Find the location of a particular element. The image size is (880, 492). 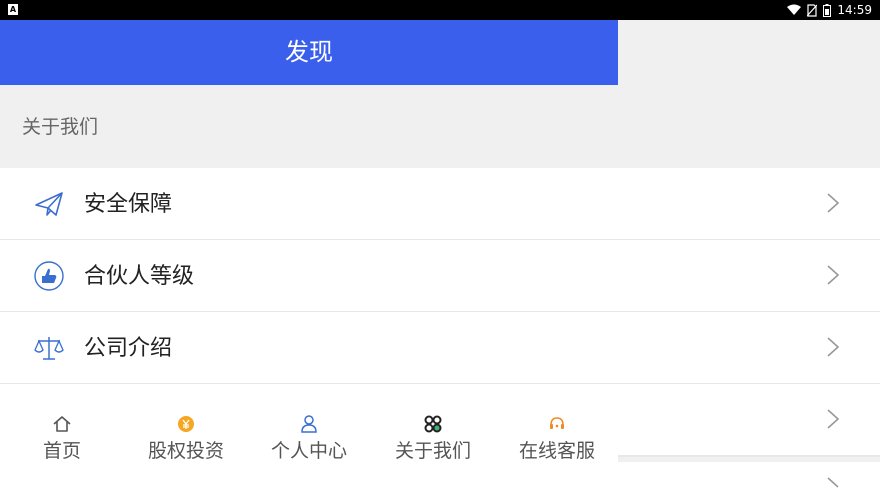

headset-icon is located at coordinates (557, 423).